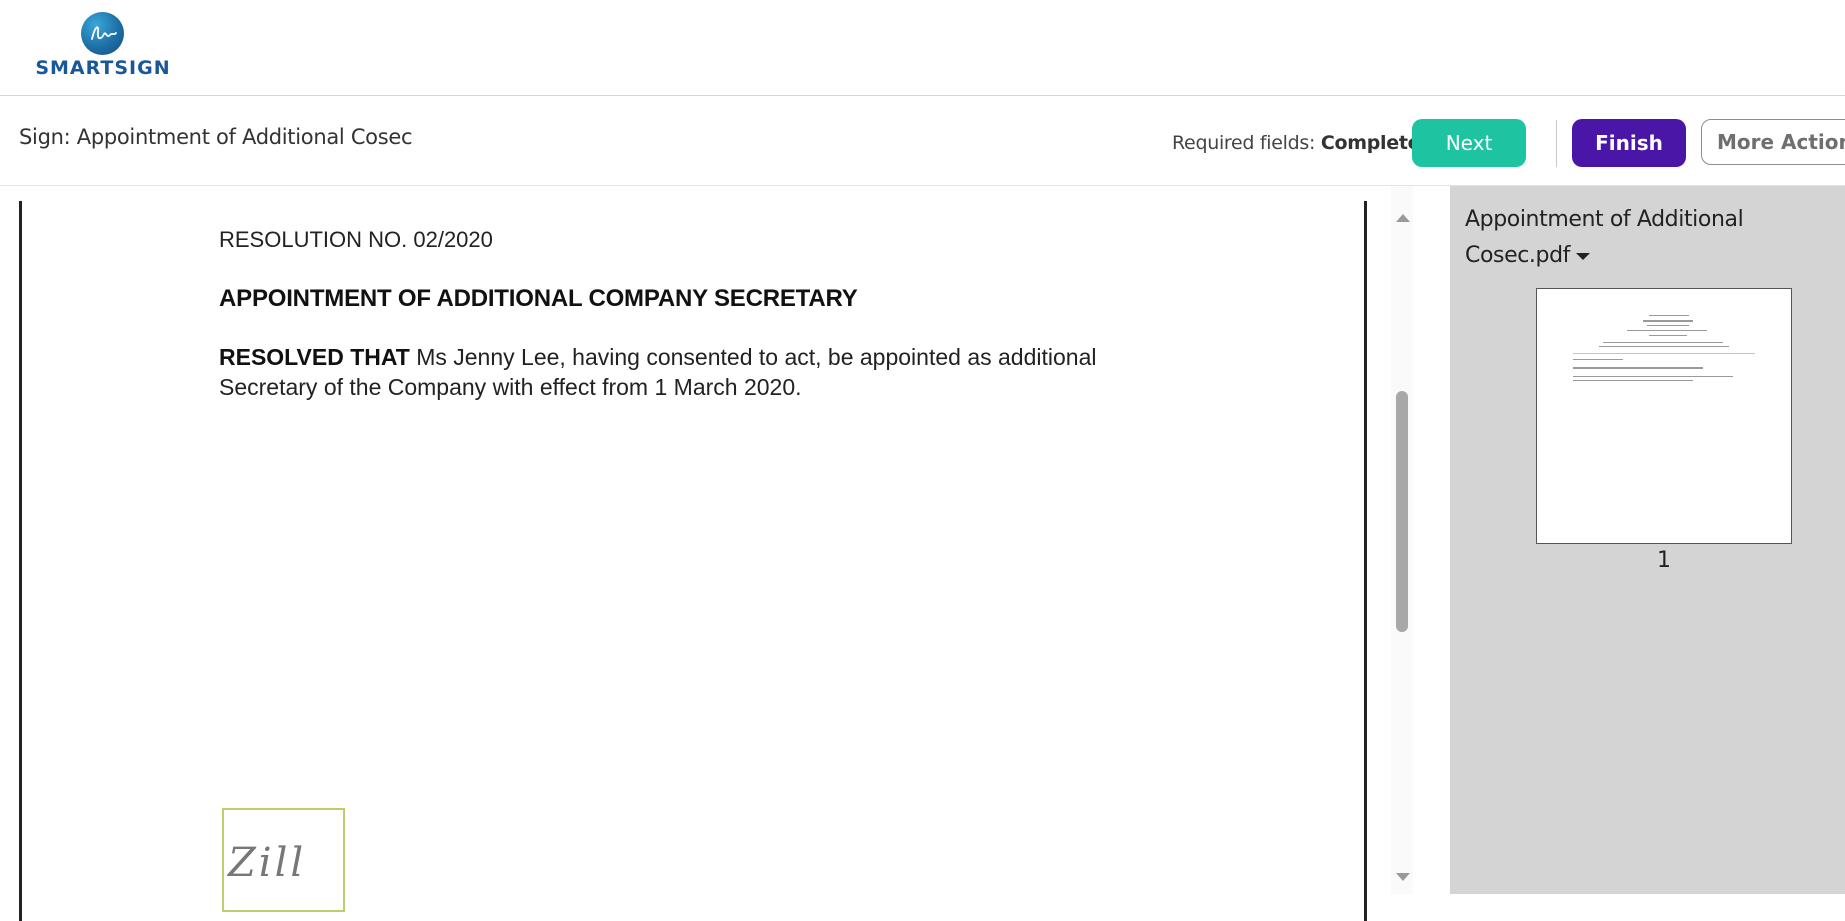 Image resolution: width=1845 pixels, height=921 pixels. I want to click on scrollbar-thumb, so click(1402, 511).